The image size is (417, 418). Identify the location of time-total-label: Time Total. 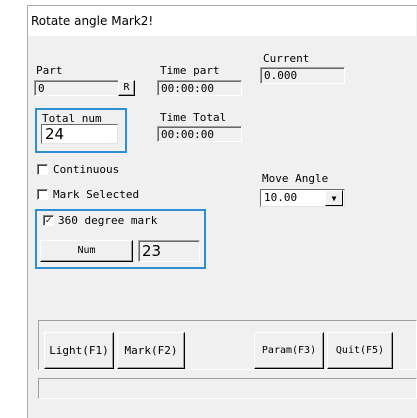
(193, 117).